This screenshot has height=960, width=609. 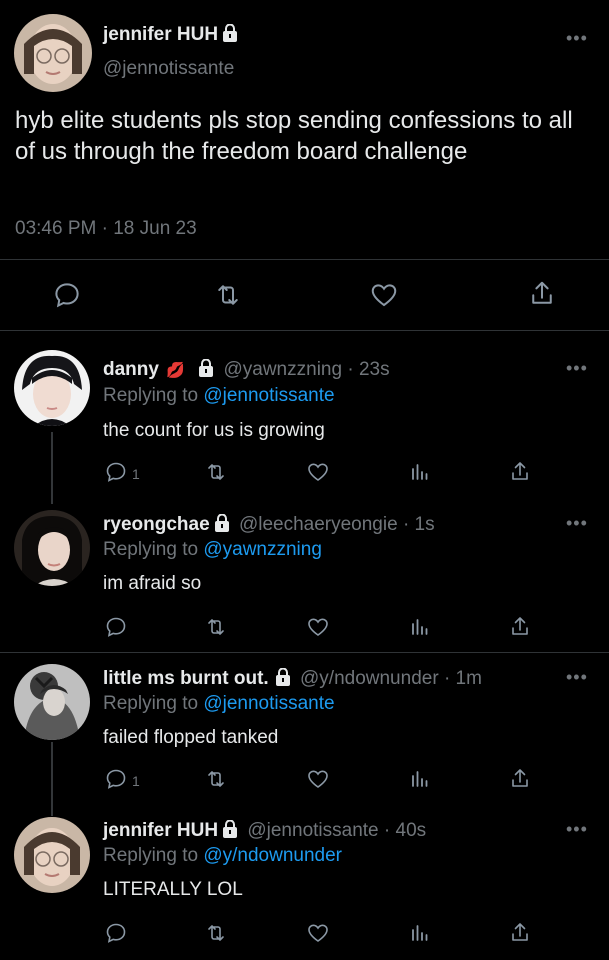 I want to click on display-name: ryeongchae, so click(x=156, y=524).